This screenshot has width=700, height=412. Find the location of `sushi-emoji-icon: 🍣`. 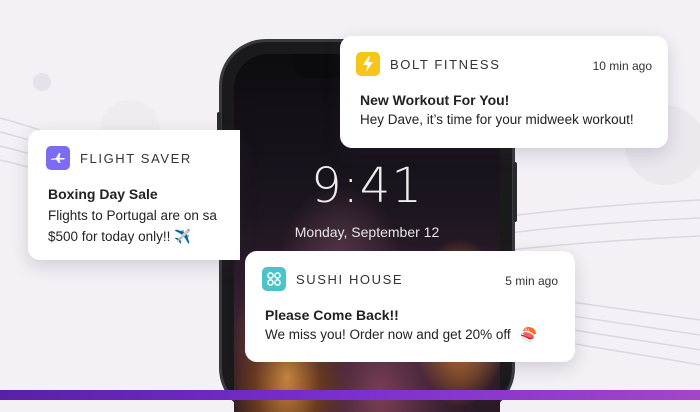

sushi-emoji-icon: 🍣 is located at coordinates (529, 335).